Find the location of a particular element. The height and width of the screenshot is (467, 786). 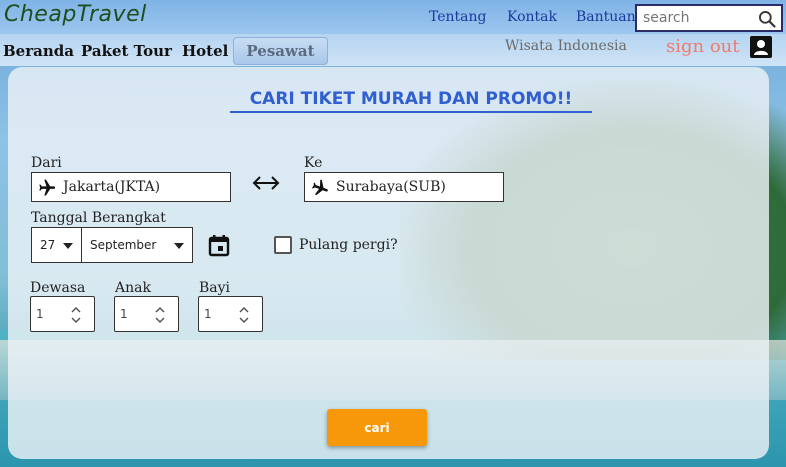

day-select: 27 is located at coordinates (56, 245).